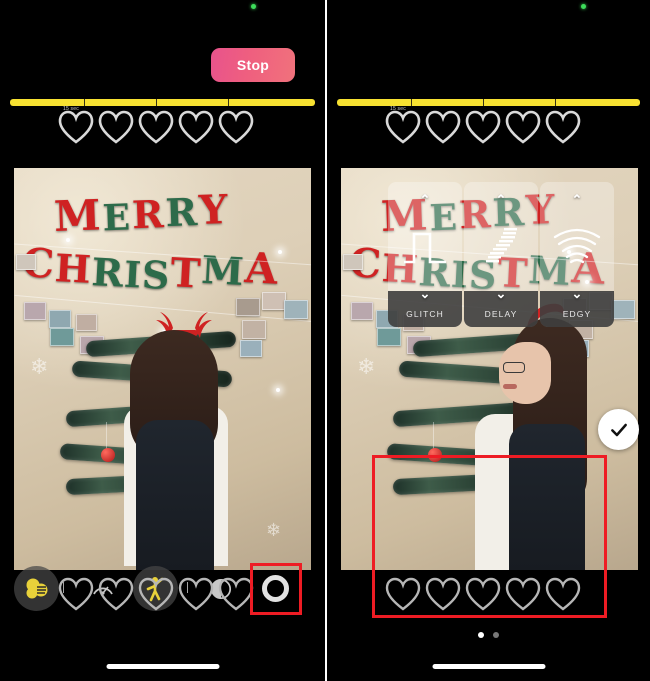  I want to click on filters-button, so click(36, 588).